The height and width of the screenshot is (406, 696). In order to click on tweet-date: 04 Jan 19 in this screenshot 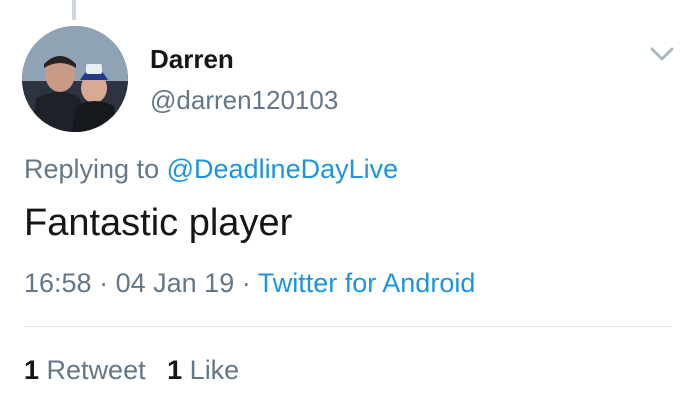, I will do `click(175, 283)`.